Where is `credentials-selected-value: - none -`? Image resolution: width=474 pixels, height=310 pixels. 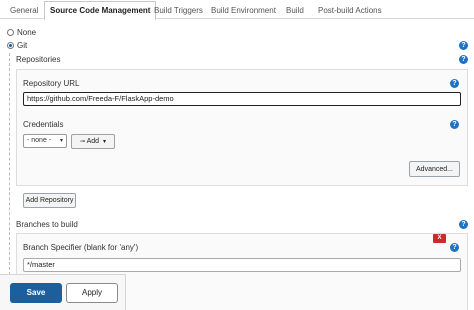 credentials-selected-value: - none - is located at coordinates (39, 140).